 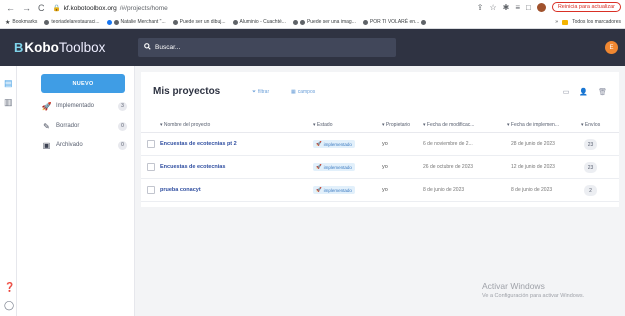 I want to click on fields-button: ▦ campos, so click(x=303, y=92).